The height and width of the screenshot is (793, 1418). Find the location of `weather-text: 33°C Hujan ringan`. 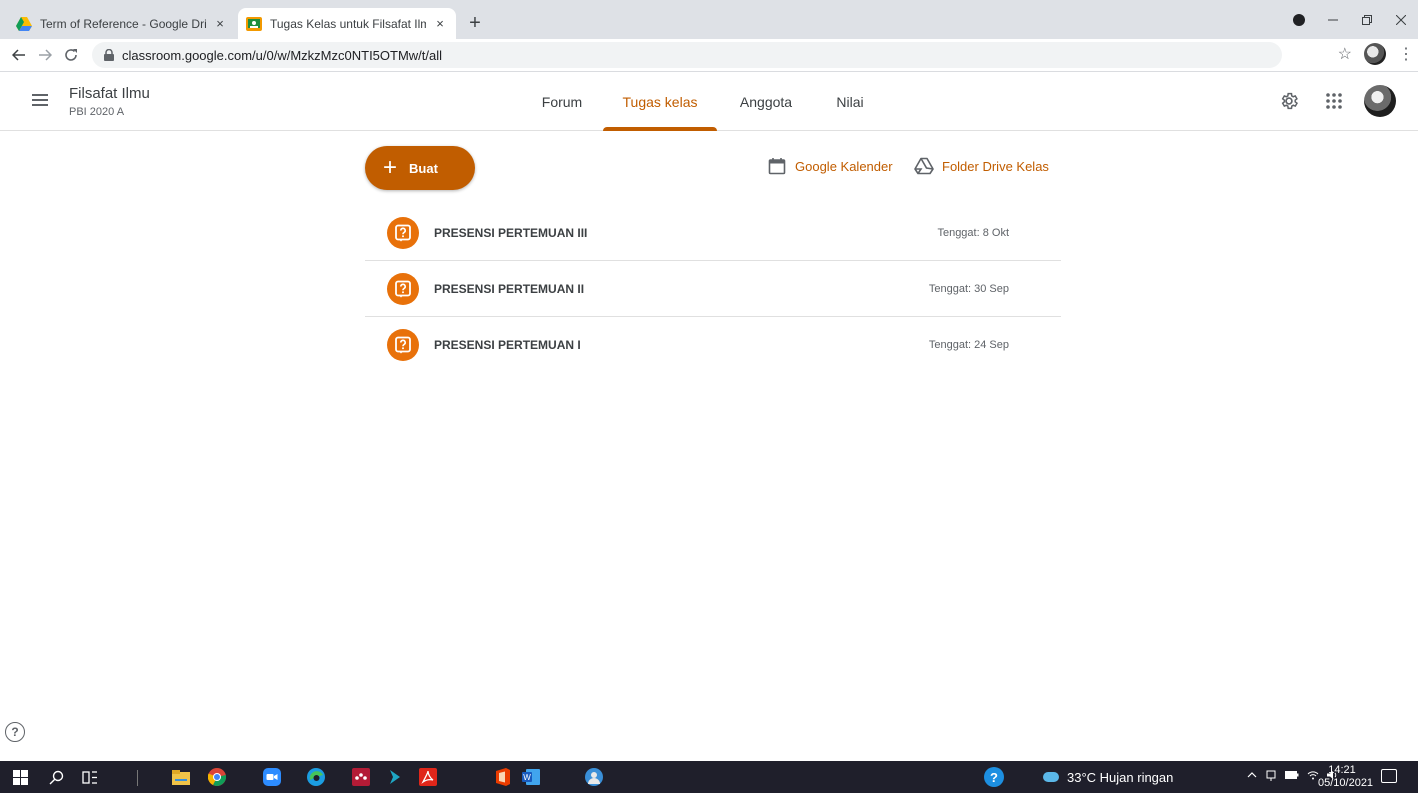

weather-text: 33°C Hujan ringan is located at coordinates (1120, 777).